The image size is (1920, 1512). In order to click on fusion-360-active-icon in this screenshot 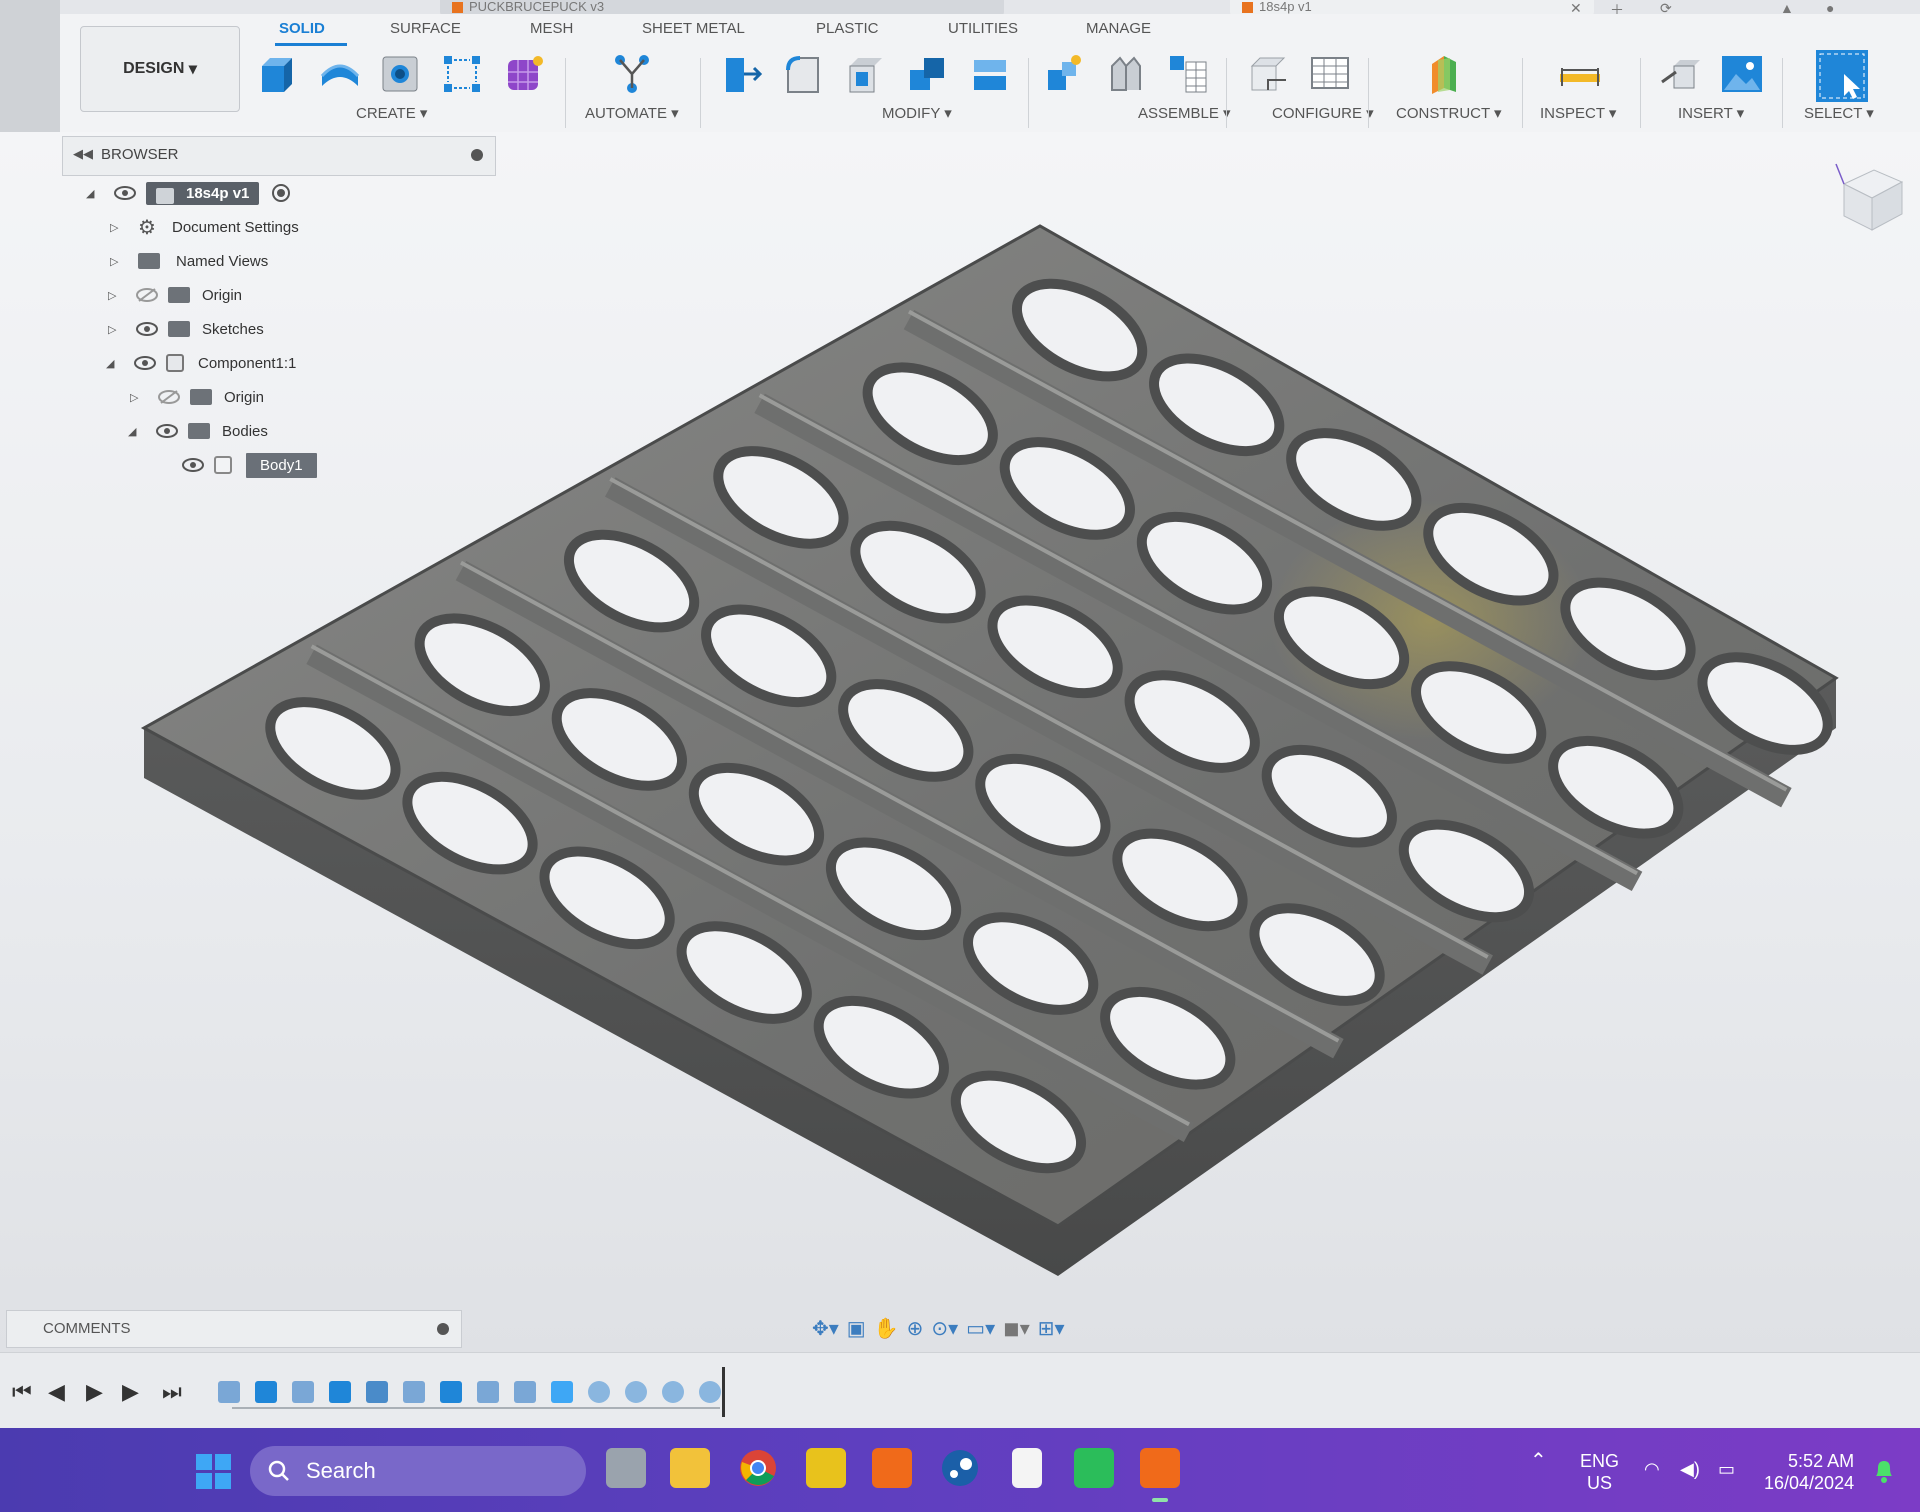, I will do `click(1160, 1468)`.